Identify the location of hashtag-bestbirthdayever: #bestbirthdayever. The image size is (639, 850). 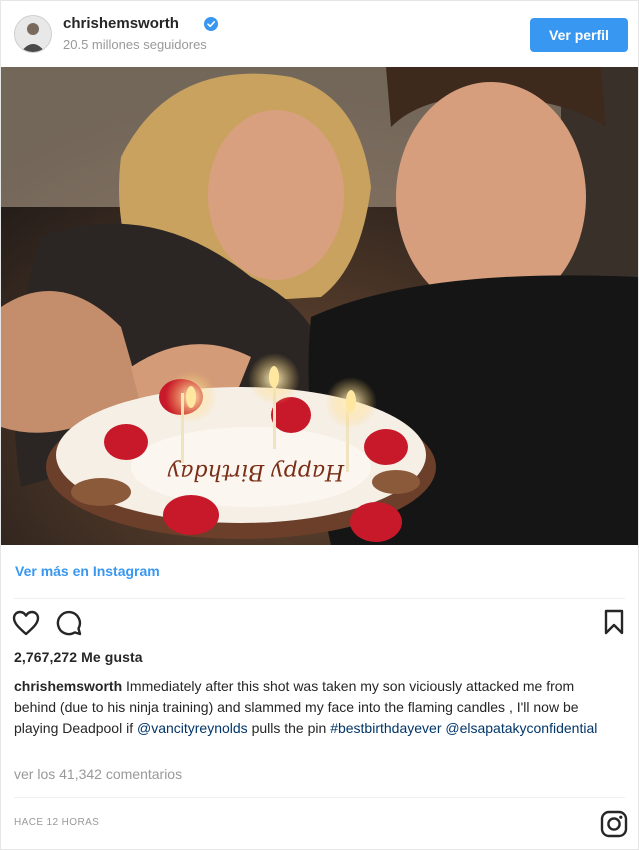
(385, 728).